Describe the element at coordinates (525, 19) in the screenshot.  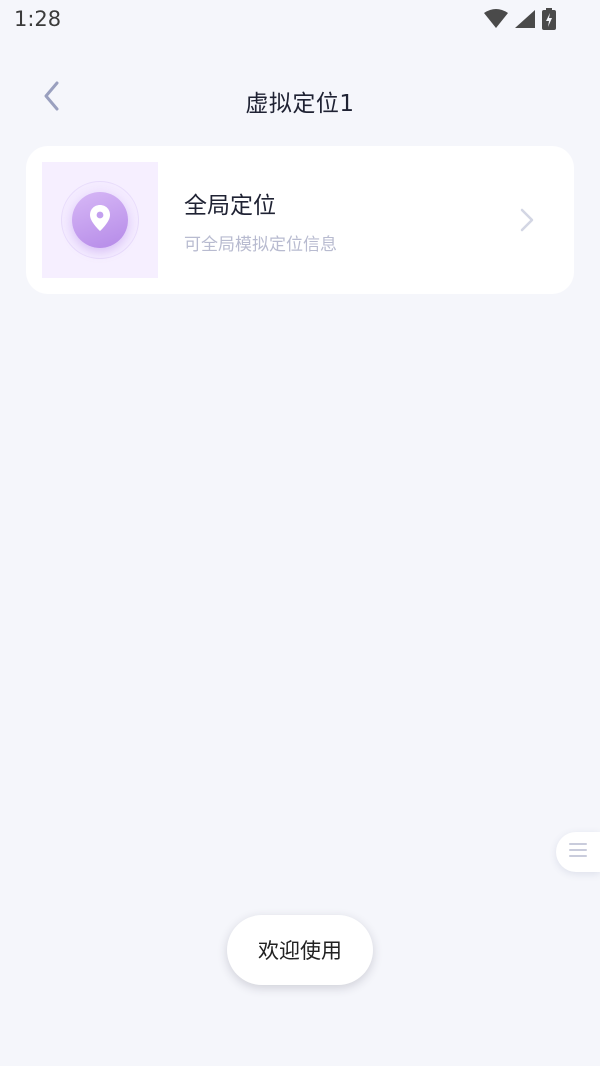
I see `cell-signal-icon` at that location.